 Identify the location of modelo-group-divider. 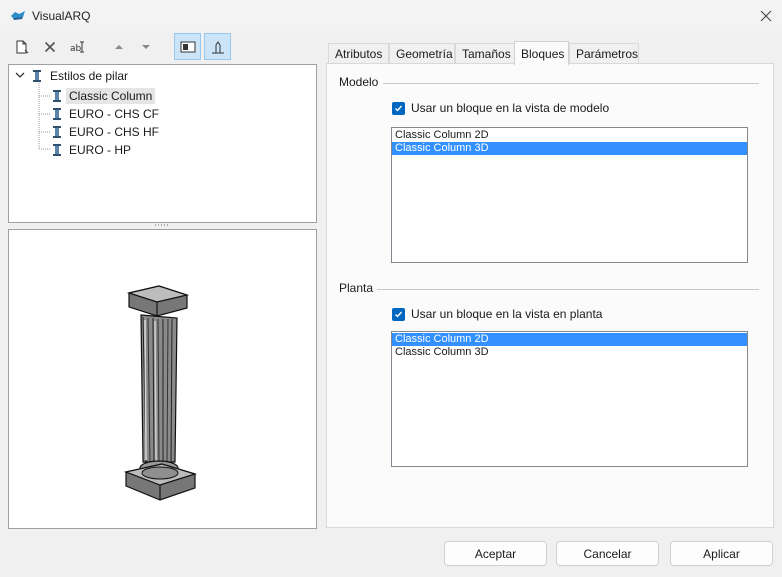
(571, 83).